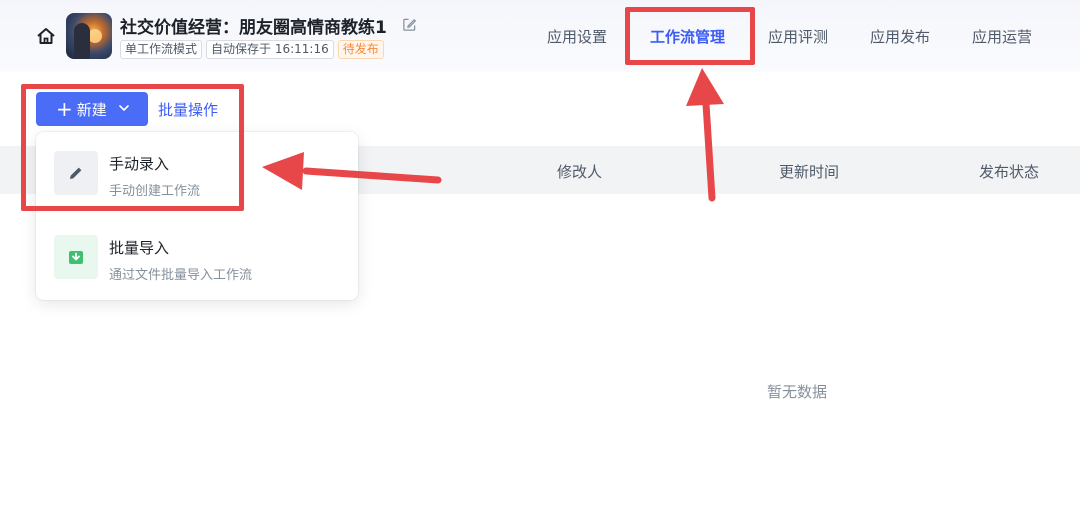 The width and height of the screenshot is (1080, 509). Describe the element at coordinates (705, 135) in the screenshot. I see `arrow-to-workflow-tab` at that location.